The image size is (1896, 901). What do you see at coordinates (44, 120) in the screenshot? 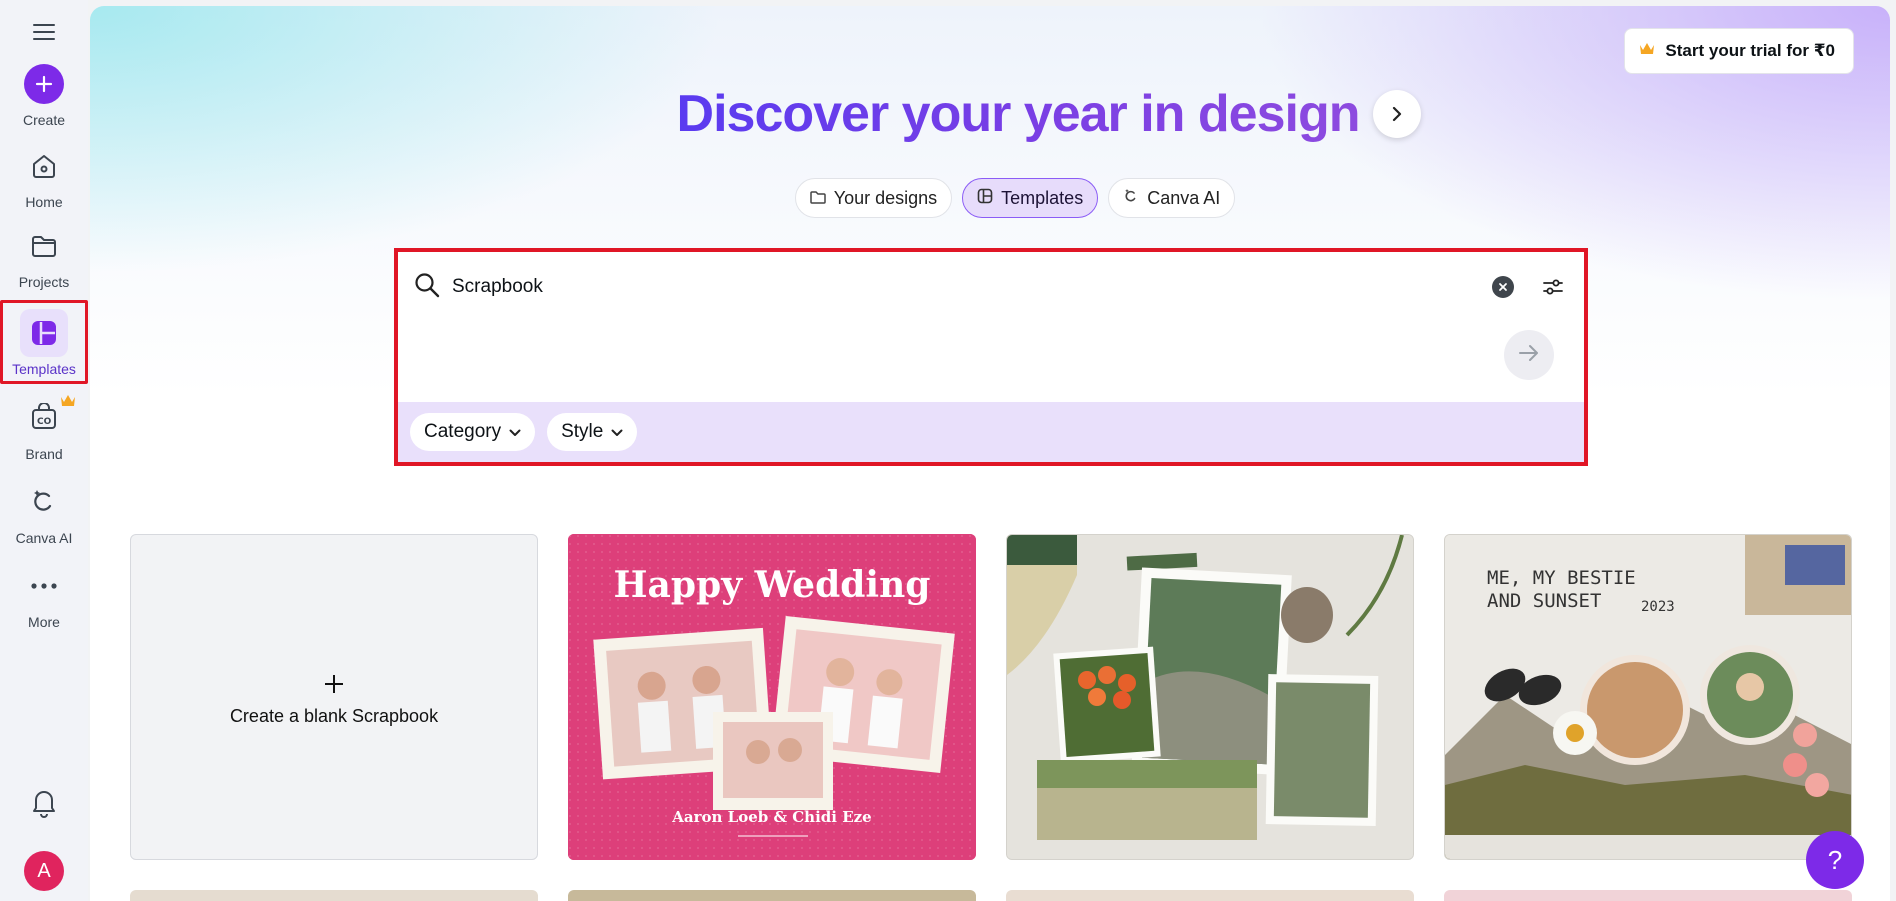
I see `create-label: Create` at bounding box center [44, 120].